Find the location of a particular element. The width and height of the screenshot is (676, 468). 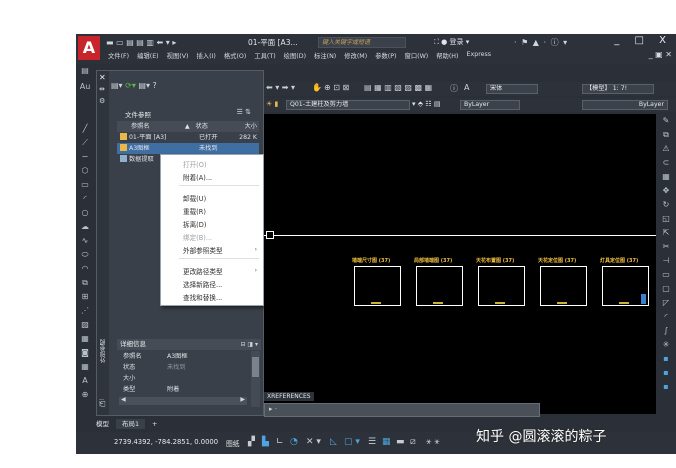

break-icon: ▭ is located at coordinates (666, 275).